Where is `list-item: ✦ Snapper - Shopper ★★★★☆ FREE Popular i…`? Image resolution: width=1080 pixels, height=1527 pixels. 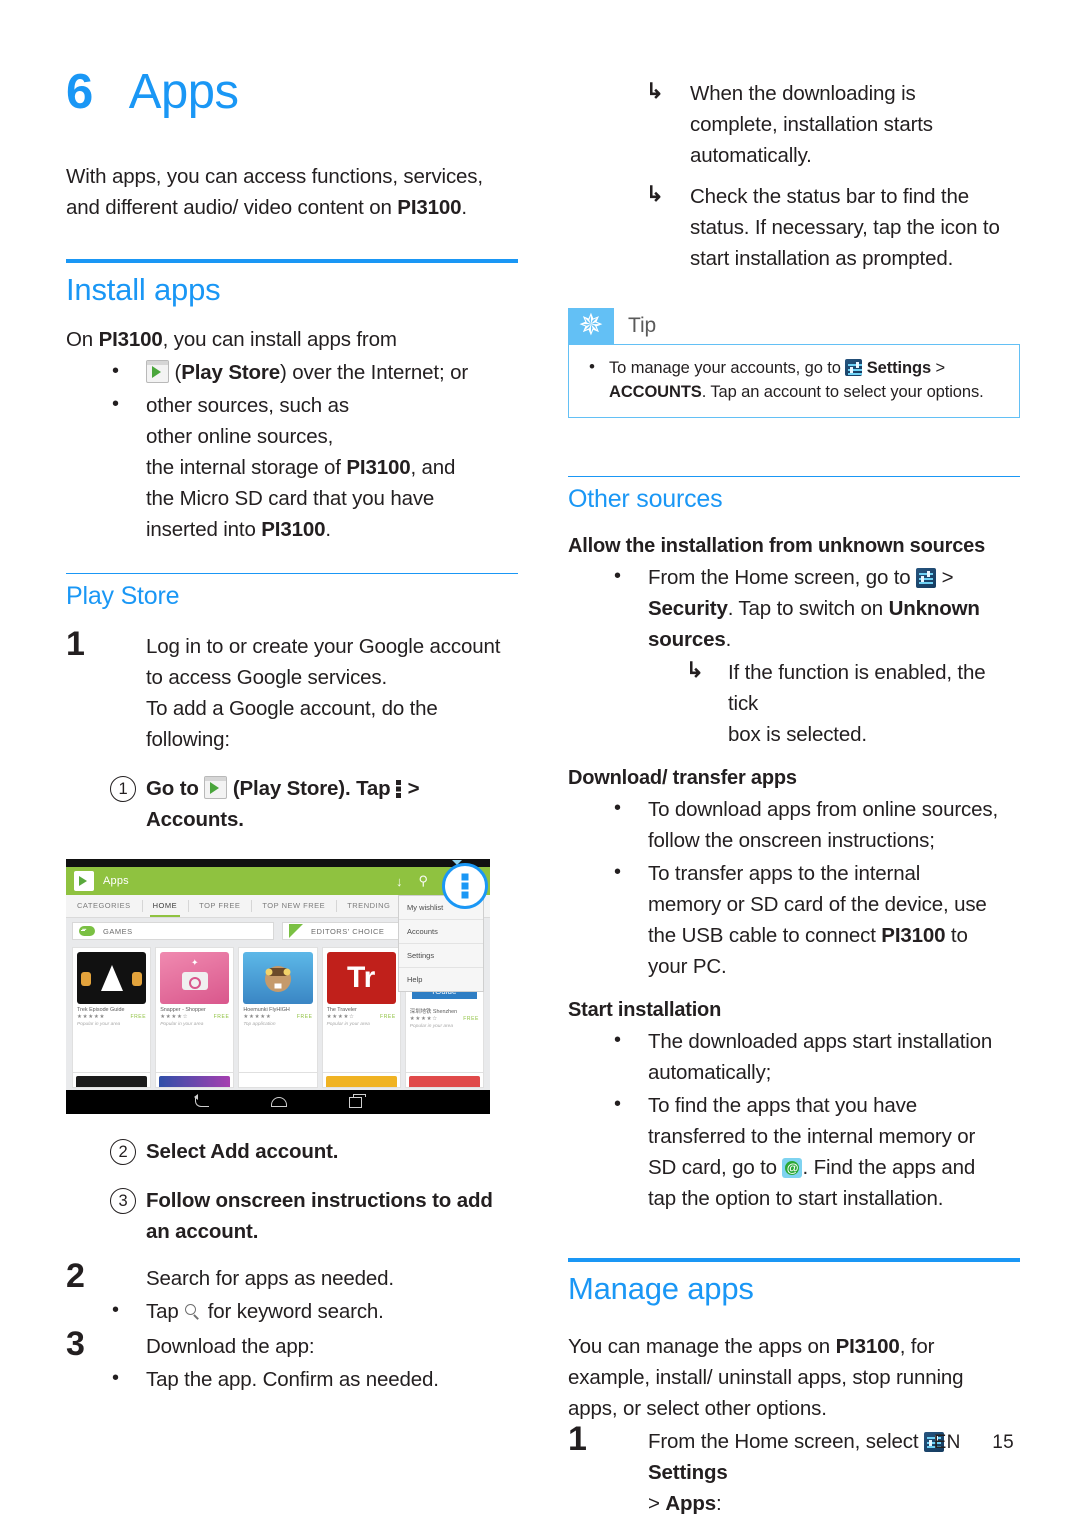
list-item: ✦ Snapper - Shopper ★★★★☆ FREE Popular i… is located at coordinates (195, 1017).